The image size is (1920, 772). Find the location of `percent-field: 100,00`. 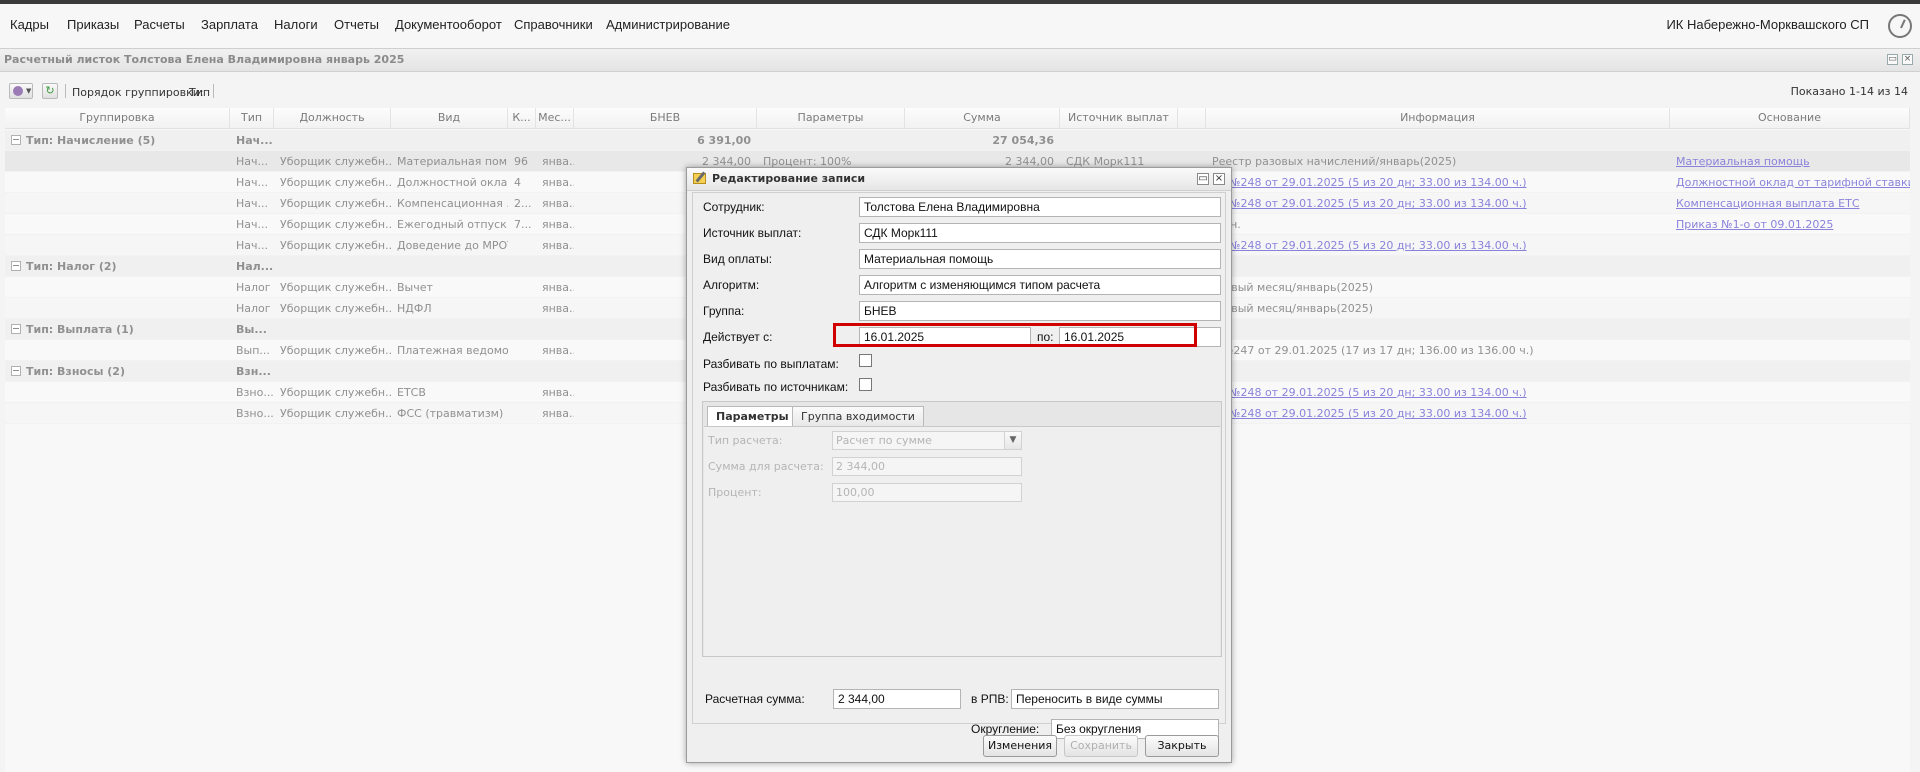

percent-field: 100,00 is located at coordinates (927, 492).